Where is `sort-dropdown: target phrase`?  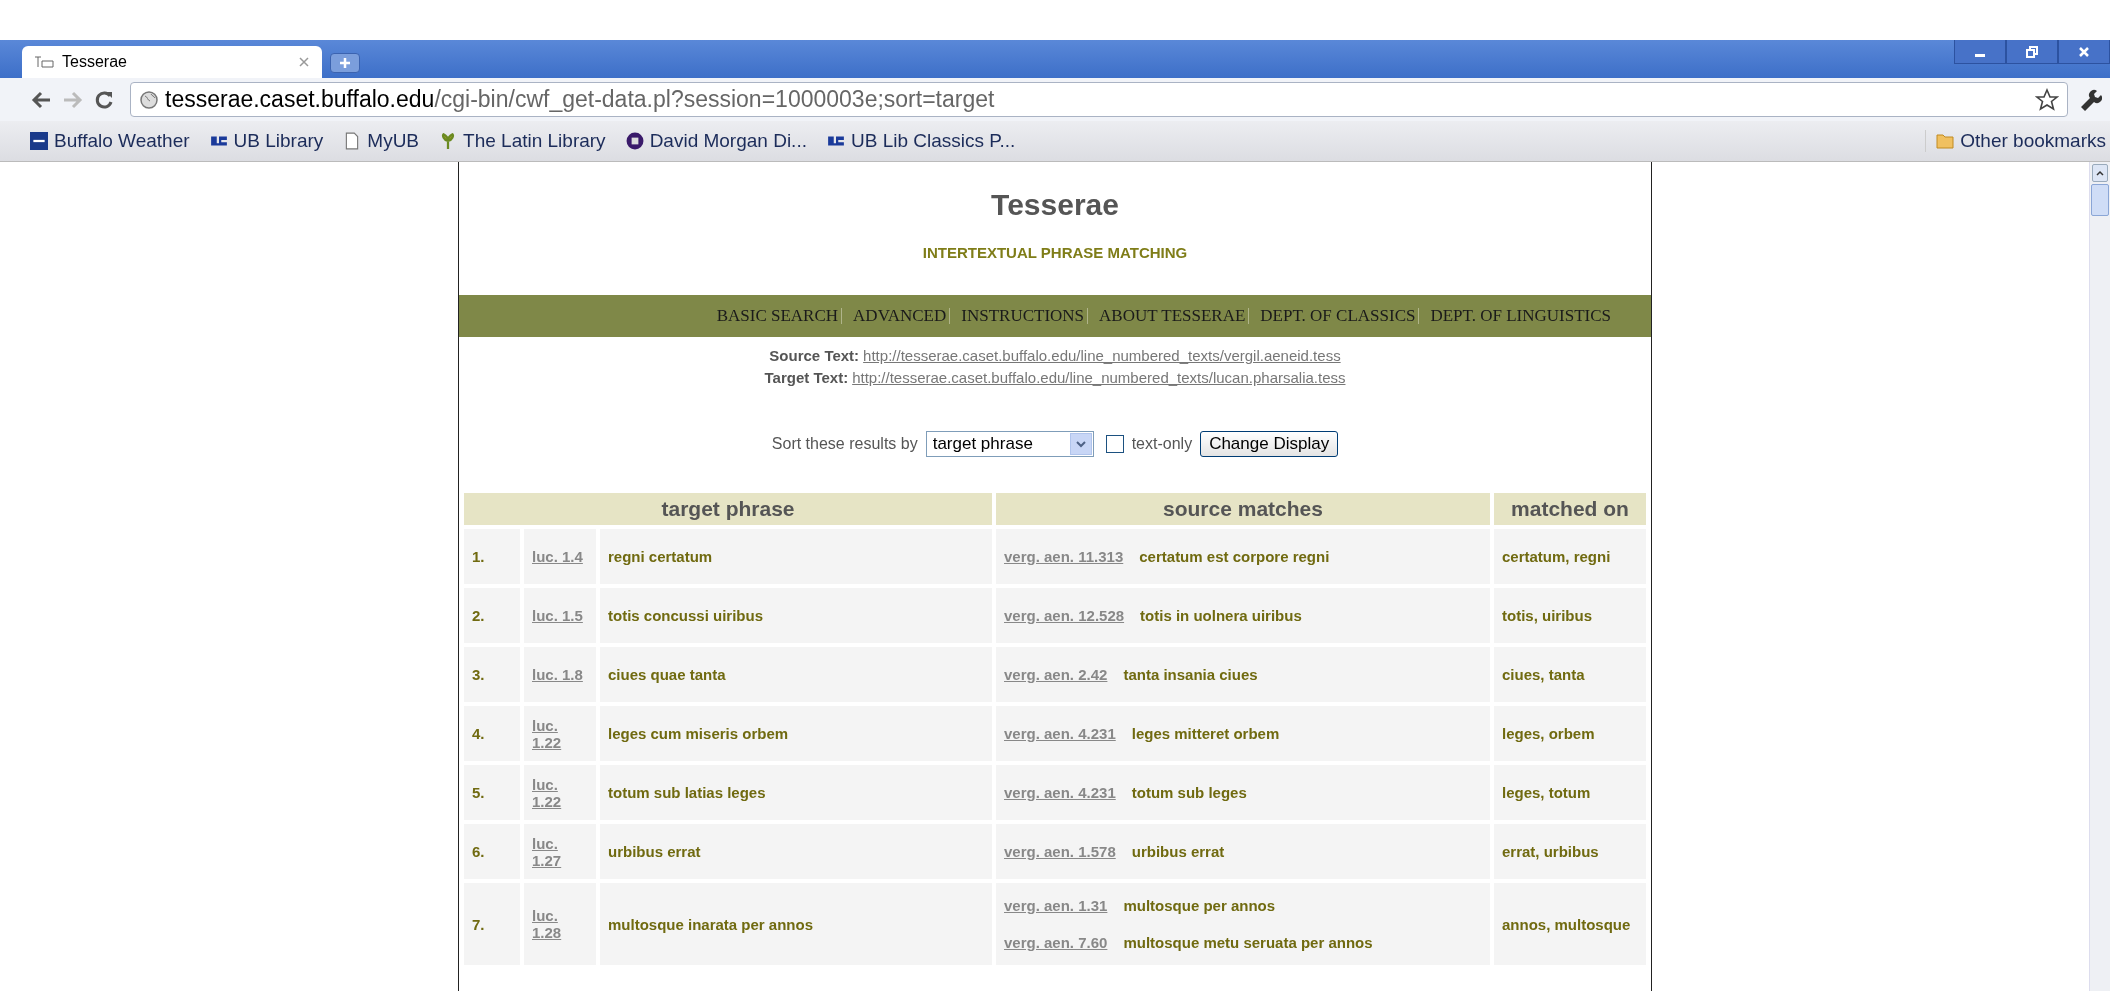 sort-dropdown: target phrase is located at coordinates (1009, 444).